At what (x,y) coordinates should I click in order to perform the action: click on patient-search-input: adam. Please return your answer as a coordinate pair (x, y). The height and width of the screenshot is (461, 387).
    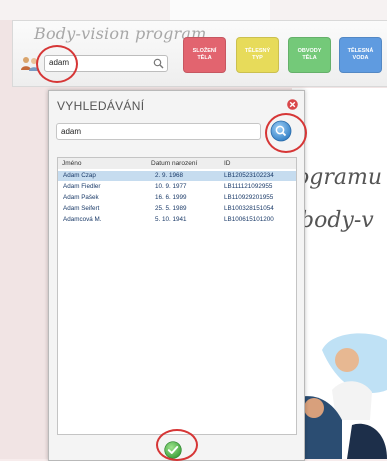
    Looking at the image, I should click on (106, 63).